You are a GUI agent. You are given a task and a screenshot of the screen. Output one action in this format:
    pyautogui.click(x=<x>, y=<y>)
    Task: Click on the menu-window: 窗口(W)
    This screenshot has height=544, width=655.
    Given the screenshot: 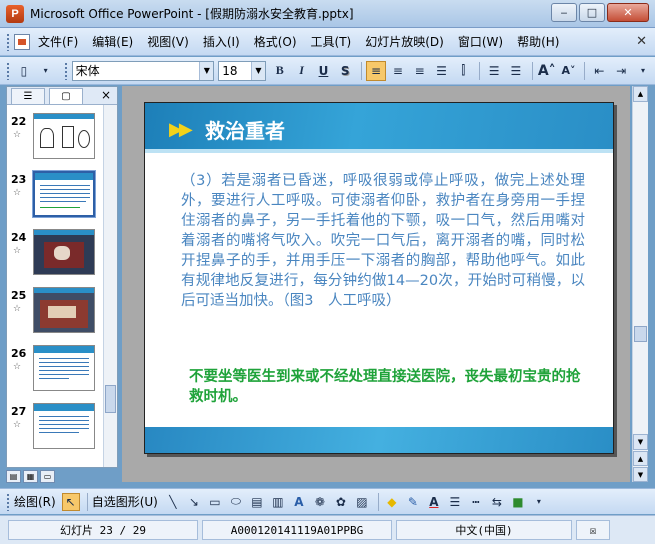 What is the action you would take?
    pyautogui.click(x=480, y=41)
    